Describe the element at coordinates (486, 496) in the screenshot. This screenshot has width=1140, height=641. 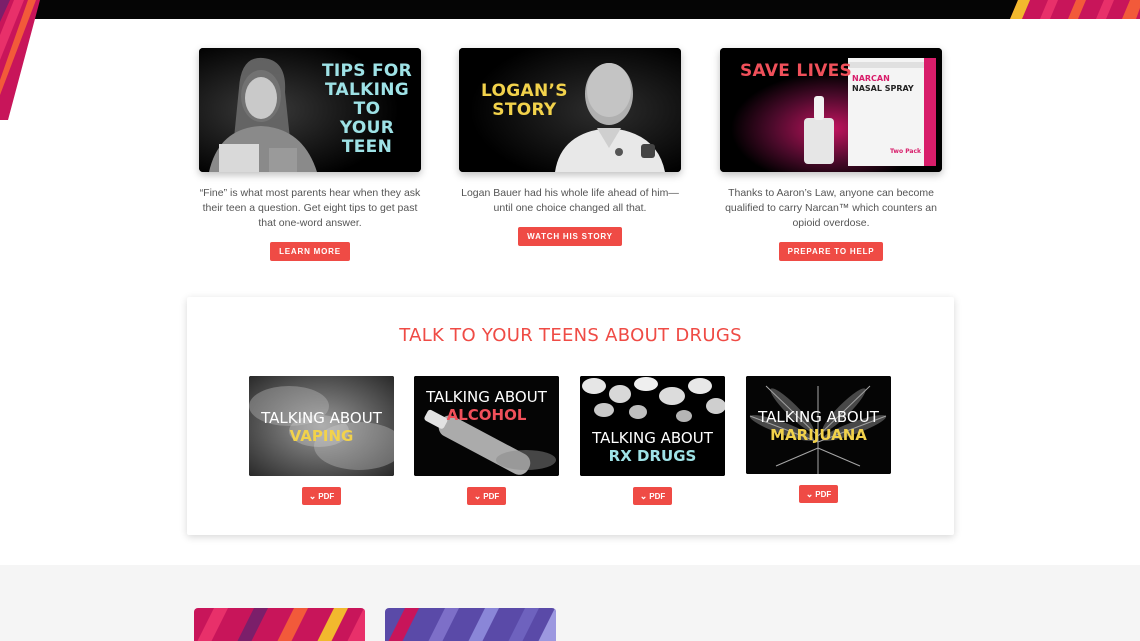
I see `alcohol-pdf-button: ⌄ PDF` at that location.